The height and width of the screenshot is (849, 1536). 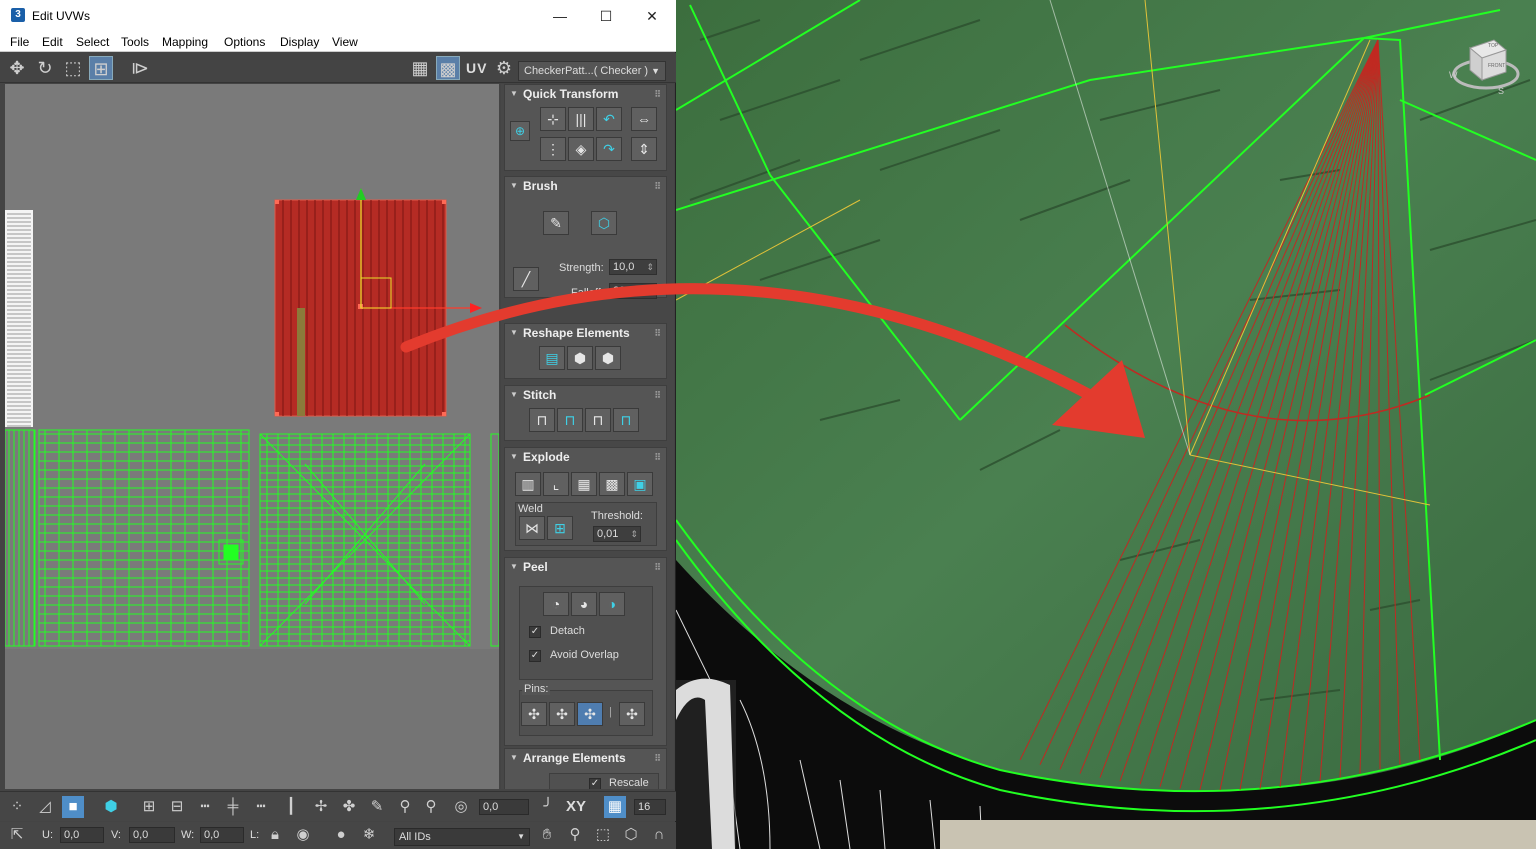 What do you see at coordinates (632, 714) in the screenshot?
I see `select-pins-icon: ✣` at bounding box center [632, 714].